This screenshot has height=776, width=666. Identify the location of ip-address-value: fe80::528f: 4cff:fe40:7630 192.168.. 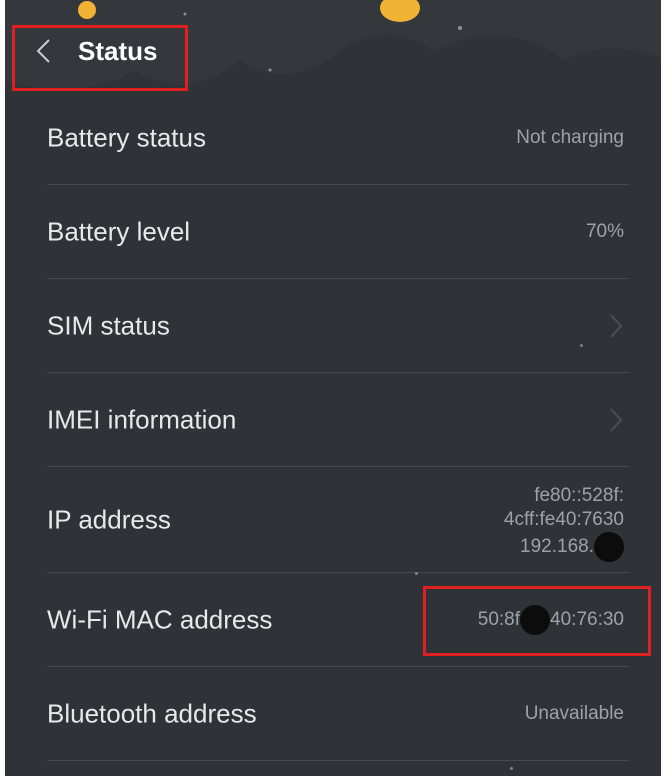
(563, 523).